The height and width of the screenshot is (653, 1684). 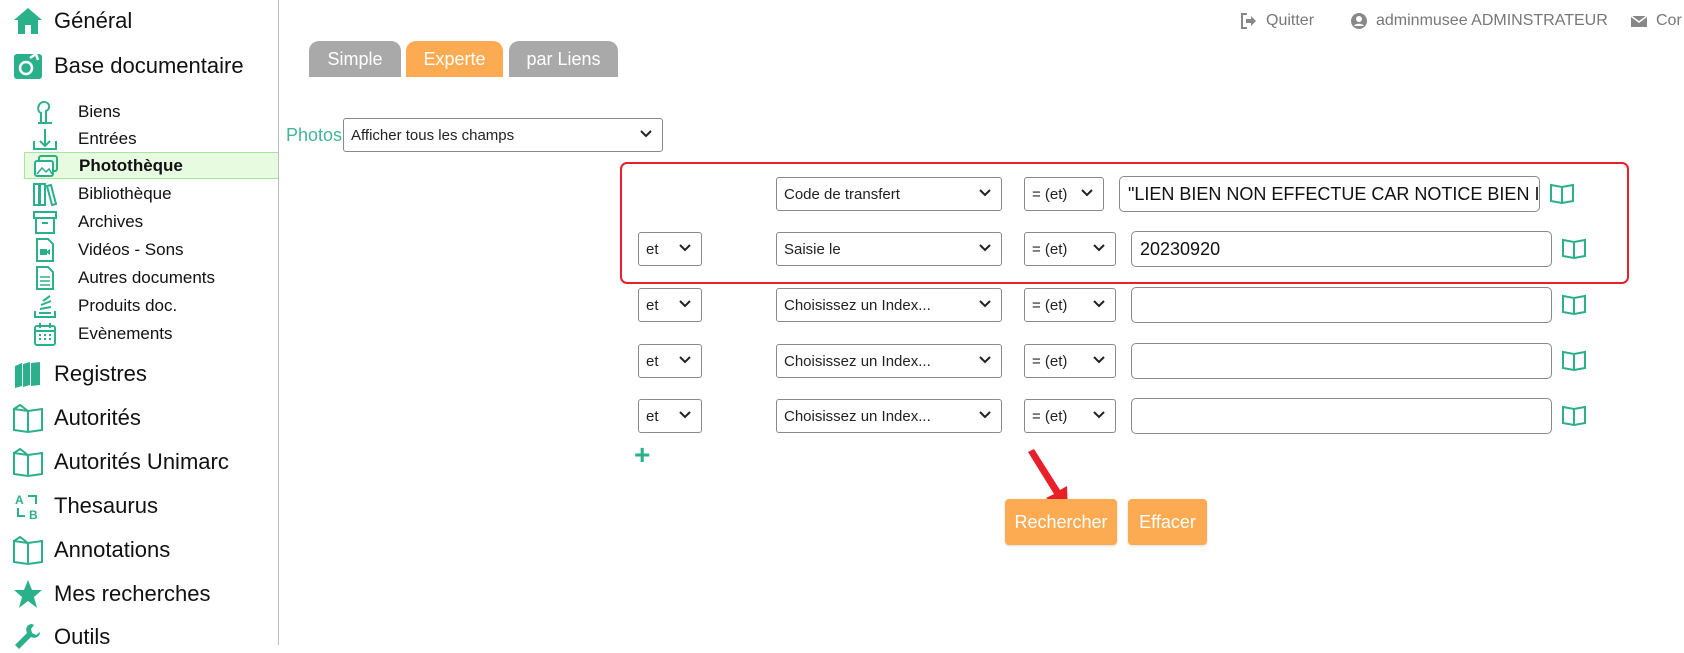 I want to click on nav-registres: Registres, so click(x=79, y=374).